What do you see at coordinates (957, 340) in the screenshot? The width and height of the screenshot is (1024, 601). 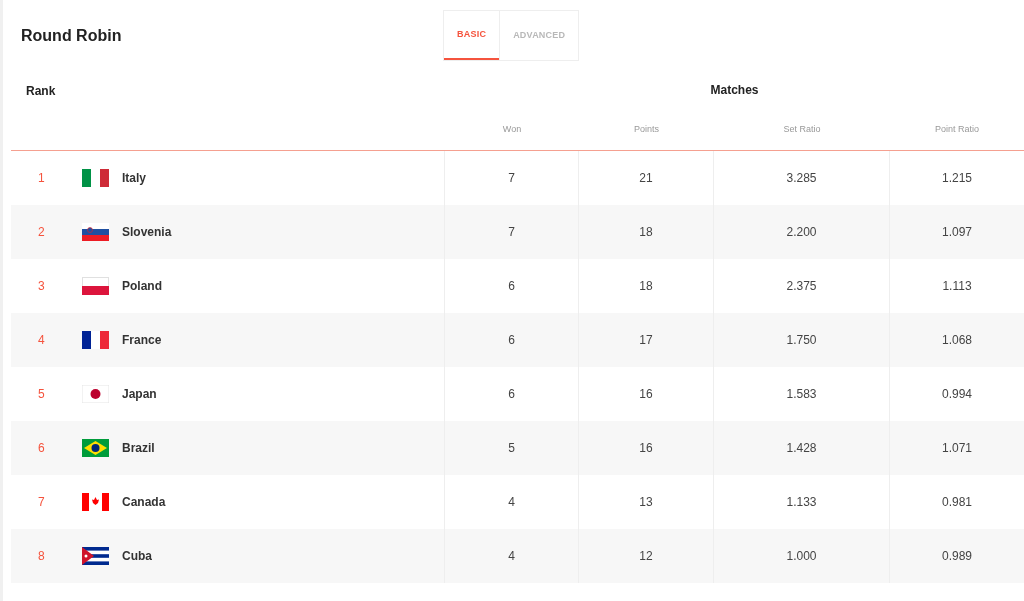 I see `table-cell-text: 1.068` at bounding box center [957, 340].